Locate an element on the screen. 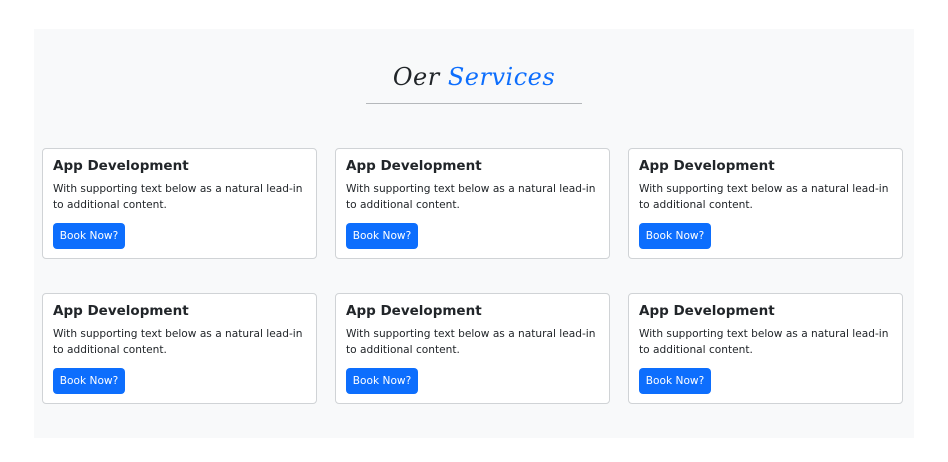  heading-prefix: Oer is located at coordinates (416, 77).